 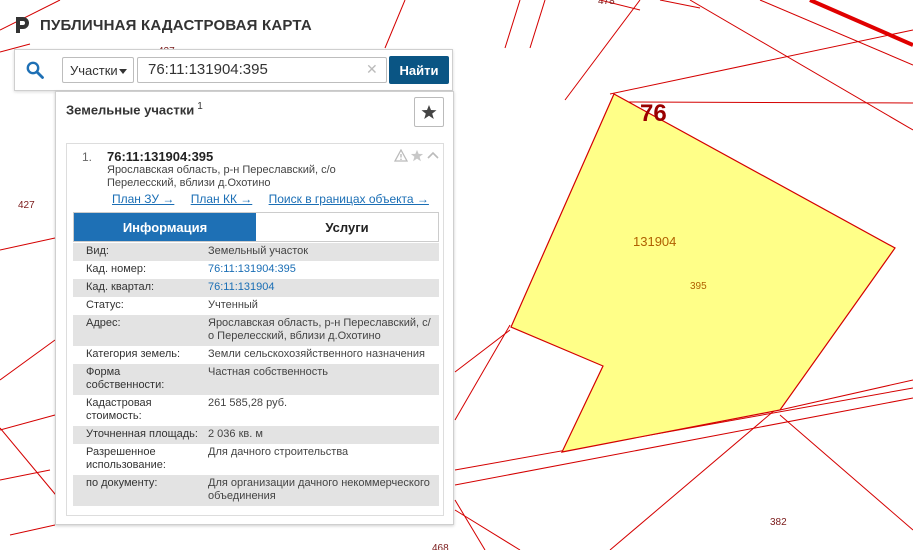 I want to click on info-key: Кад. квартал:, so click(x=137, y=288).